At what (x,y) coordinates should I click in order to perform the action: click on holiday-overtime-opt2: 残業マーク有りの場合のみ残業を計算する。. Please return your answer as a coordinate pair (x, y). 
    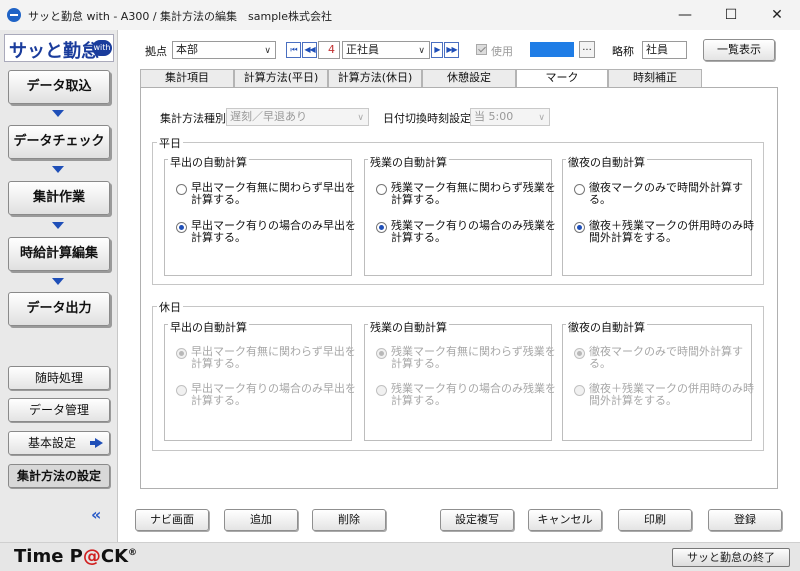
    Looking at the image, I should click on (473, 394).